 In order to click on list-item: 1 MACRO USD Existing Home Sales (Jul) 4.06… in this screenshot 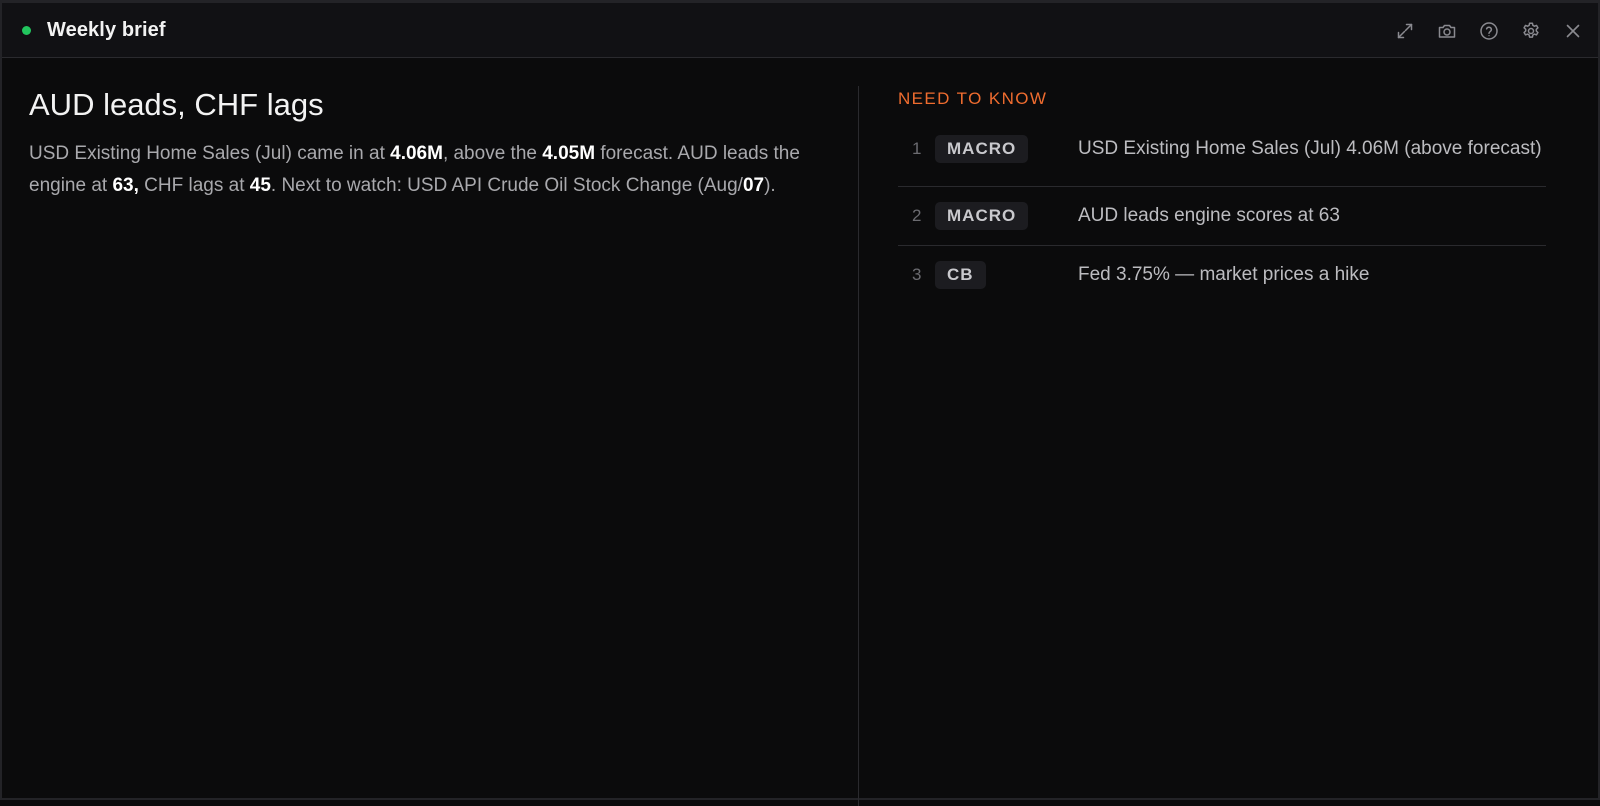, I will do `click(1222, 154)`.